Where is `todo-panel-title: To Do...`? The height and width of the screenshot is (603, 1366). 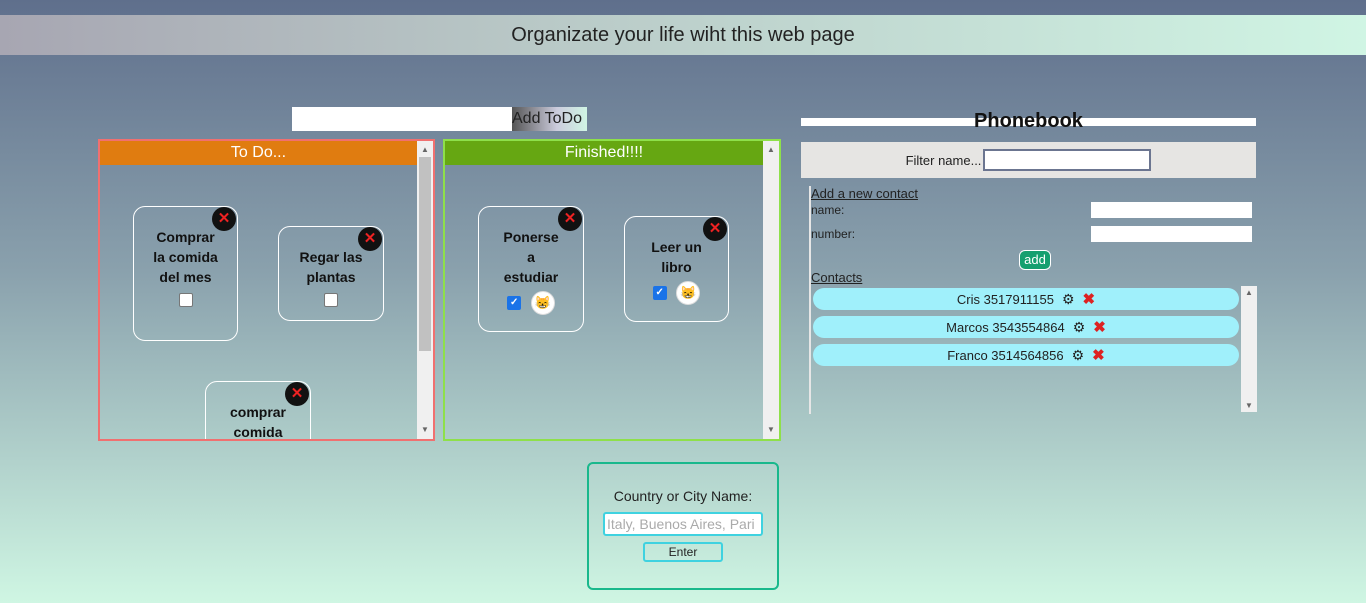 todo-panel-title: To Do... is located at coordinates (258, 153).